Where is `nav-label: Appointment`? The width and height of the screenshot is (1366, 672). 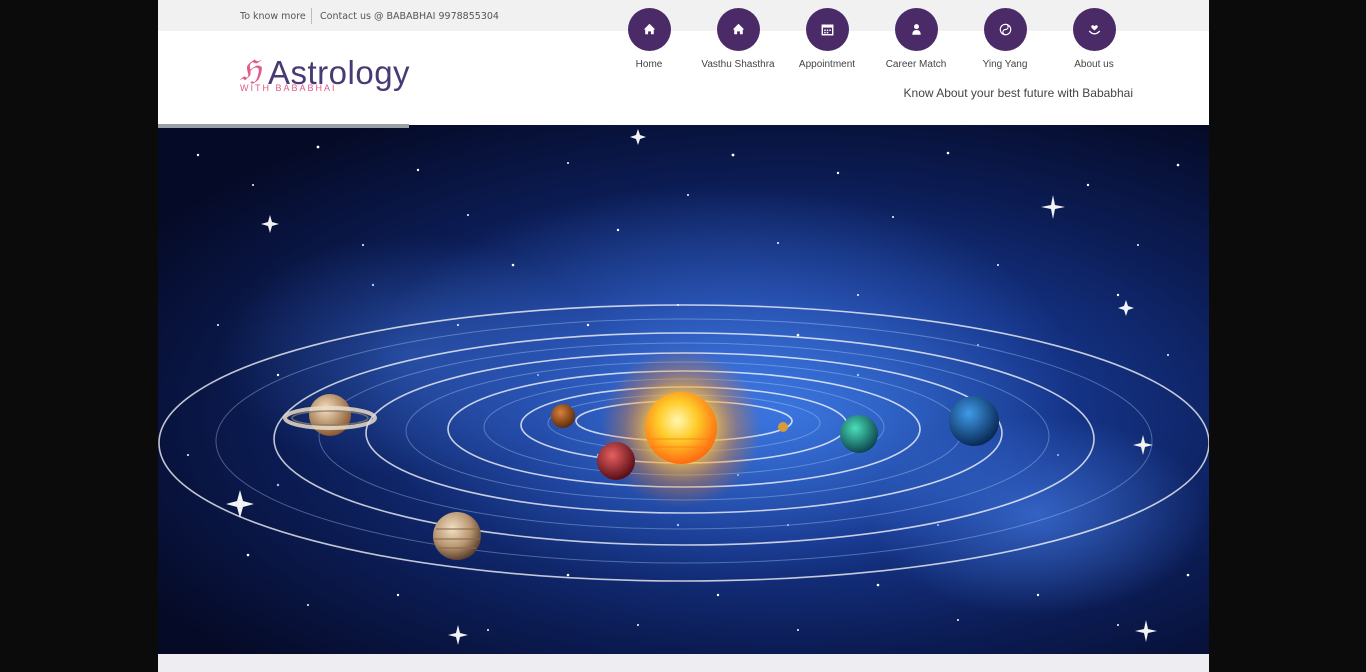
nav-label: Appointment is located at coordinates (827, 64).